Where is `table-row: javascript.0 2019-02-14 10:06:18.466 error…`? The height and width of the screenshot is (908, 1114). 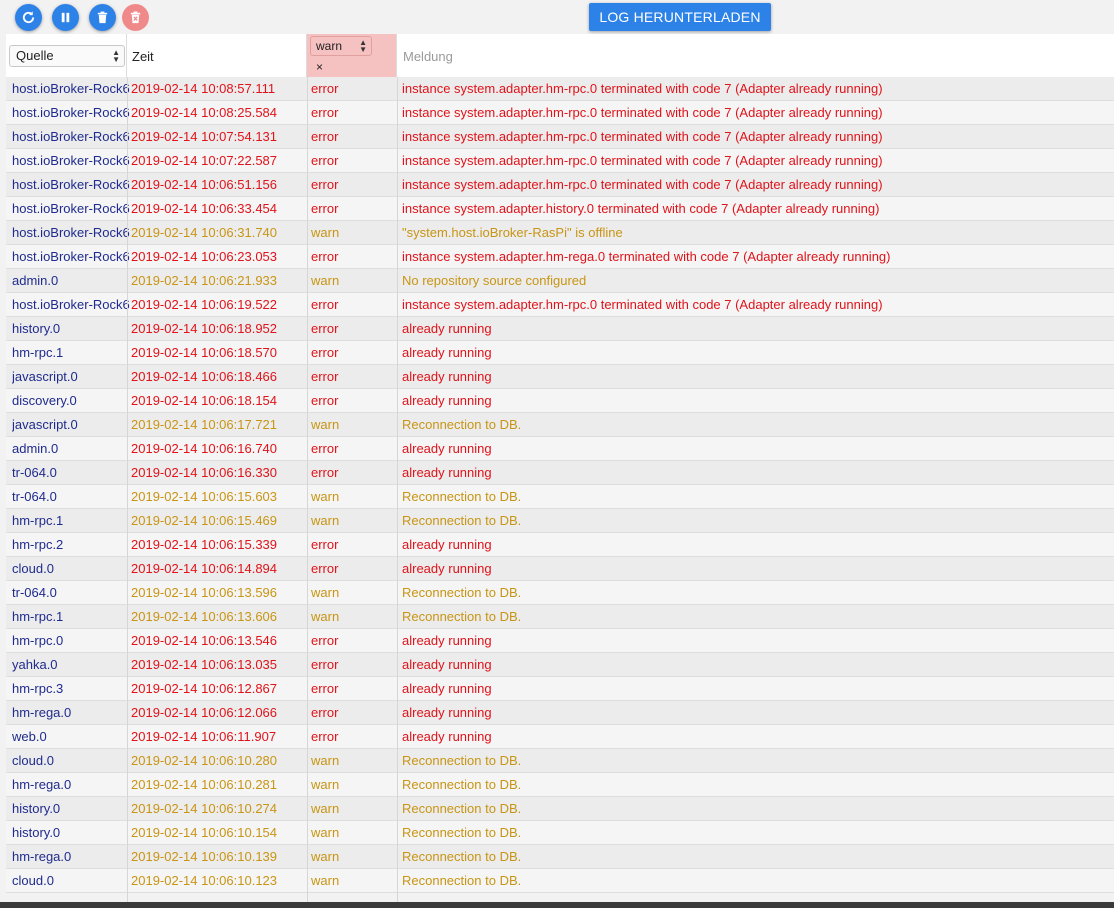 table-row: javascript.0 2019-02-14 10:06:18.466 error… is located at coordinates (560, 377).